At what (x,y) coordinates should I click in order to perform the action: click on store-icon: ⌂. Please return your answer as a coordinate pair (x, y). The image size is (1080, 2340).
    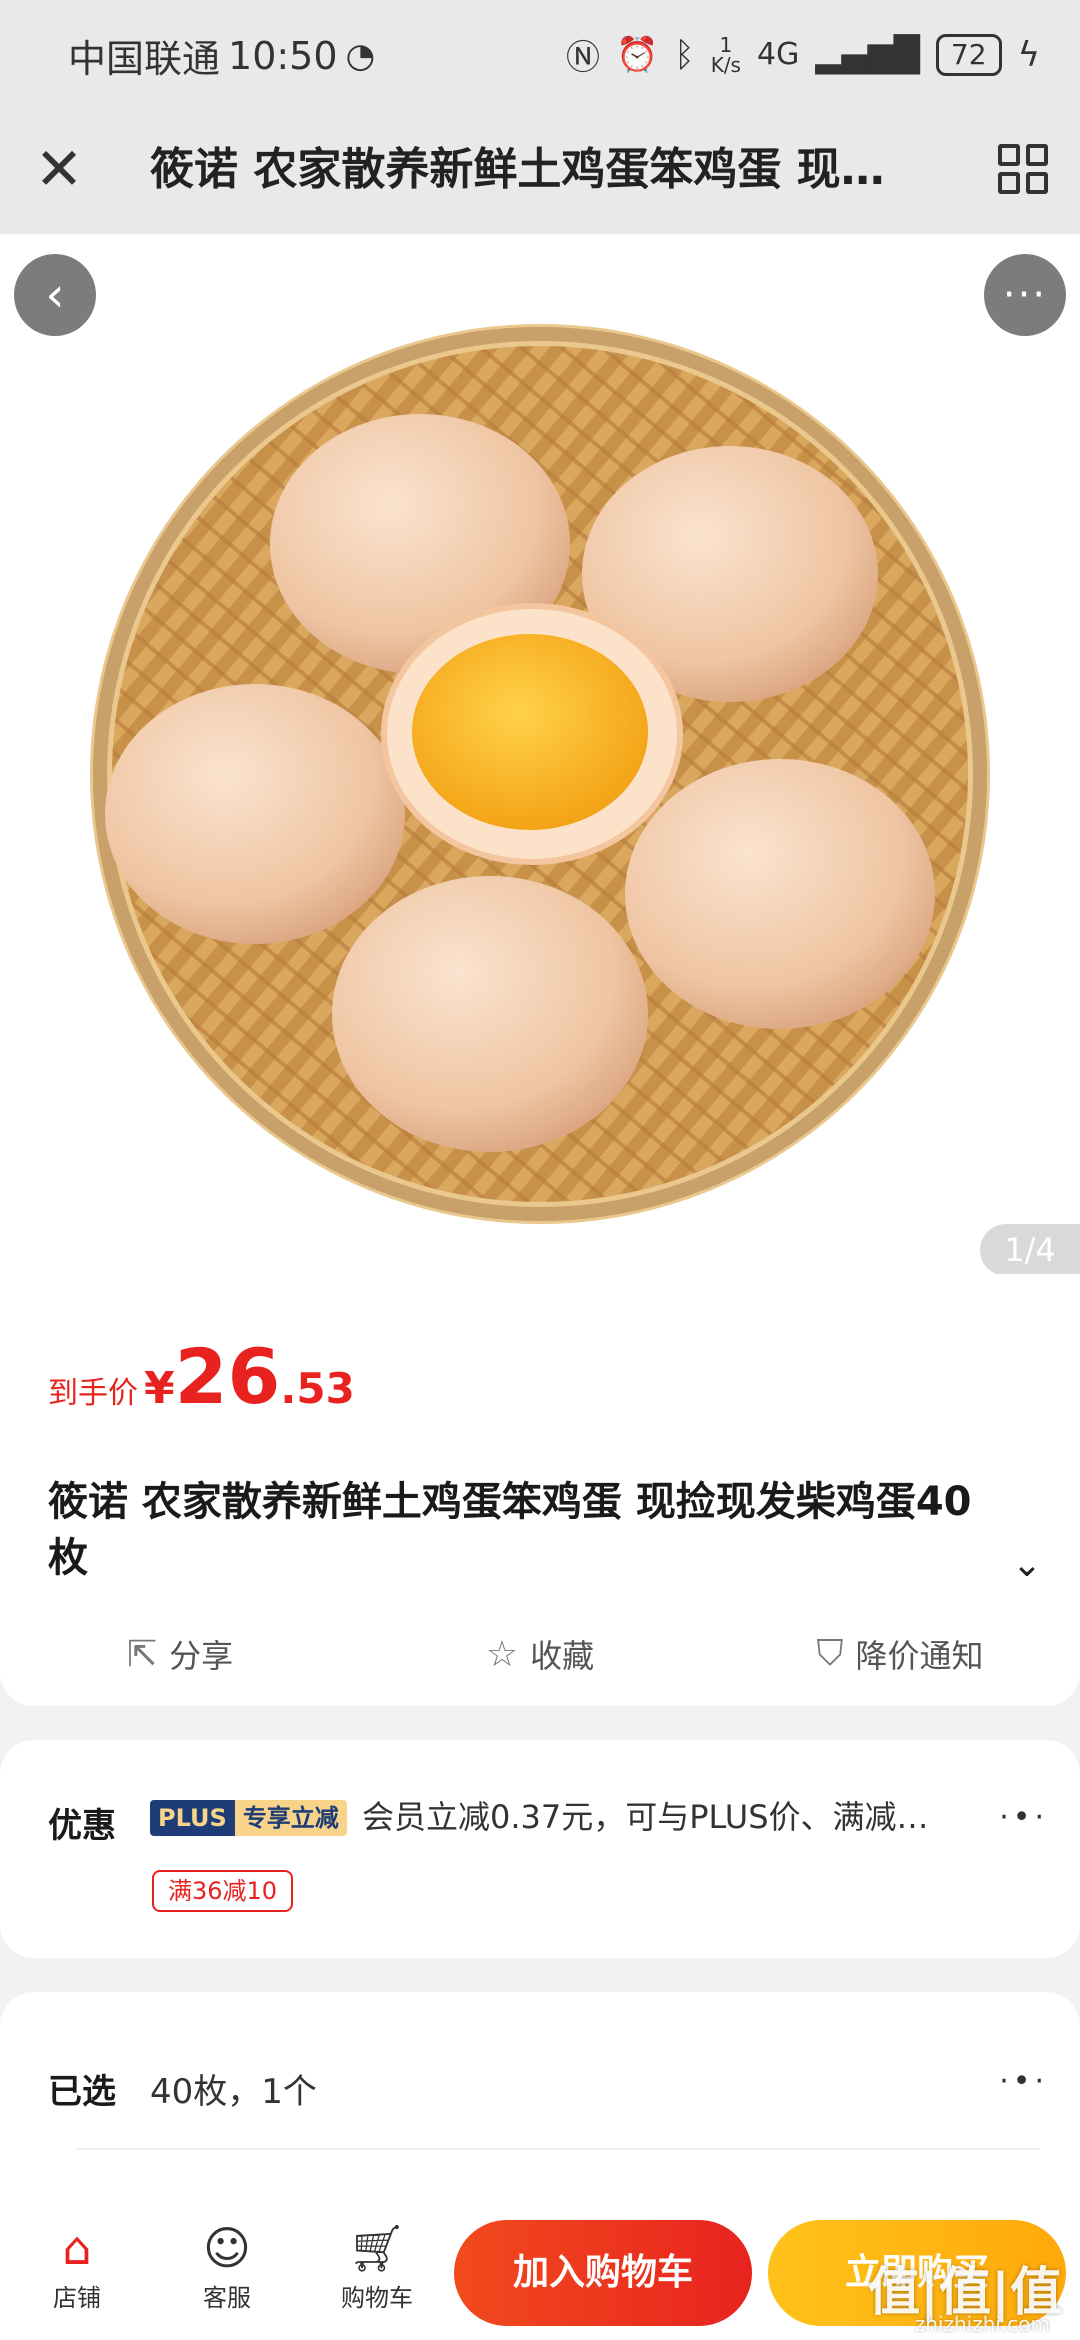
    Looking at the image, I should click on (77, 2248).